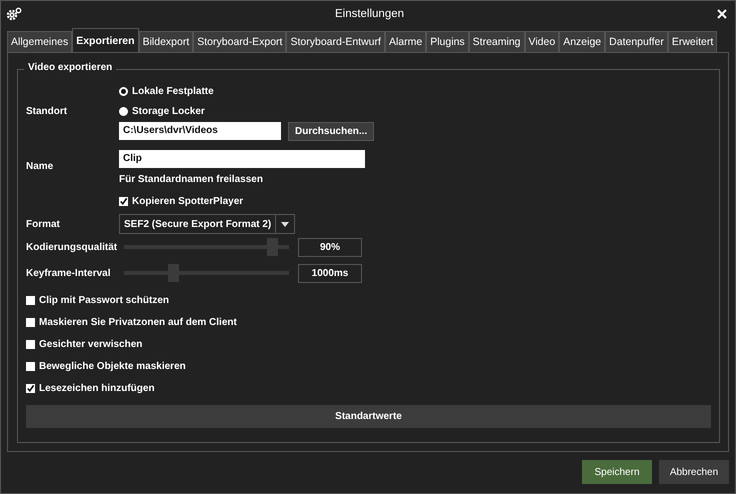  I want to click on tab: Allgemeines, so click(39, 41).